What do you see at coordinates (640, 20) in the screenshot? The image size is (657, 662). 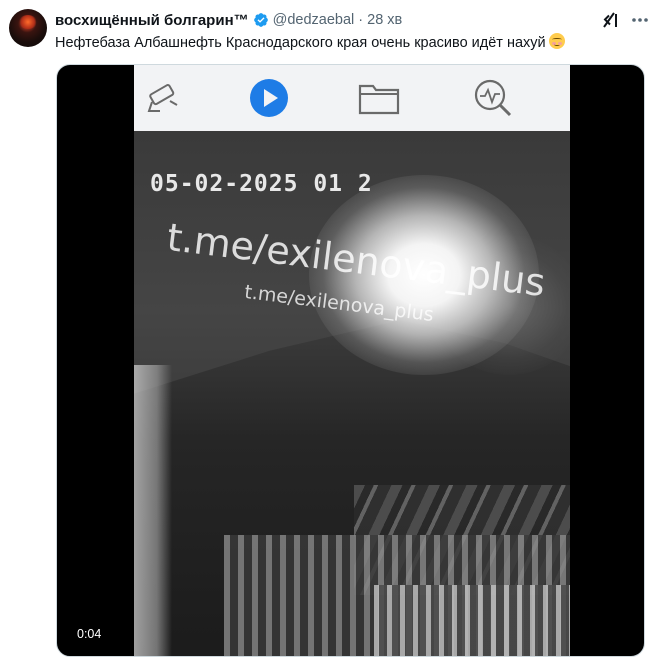 I see `more-icon` at bounding box center [640, 20].